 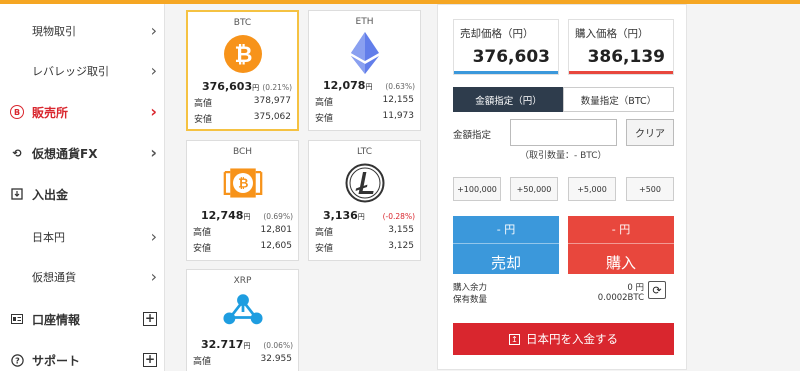 What do you see at coordinates (400, 86) in the screenshot?
I see `coin-change: (0.63%)` at bounding box center [400, 86].